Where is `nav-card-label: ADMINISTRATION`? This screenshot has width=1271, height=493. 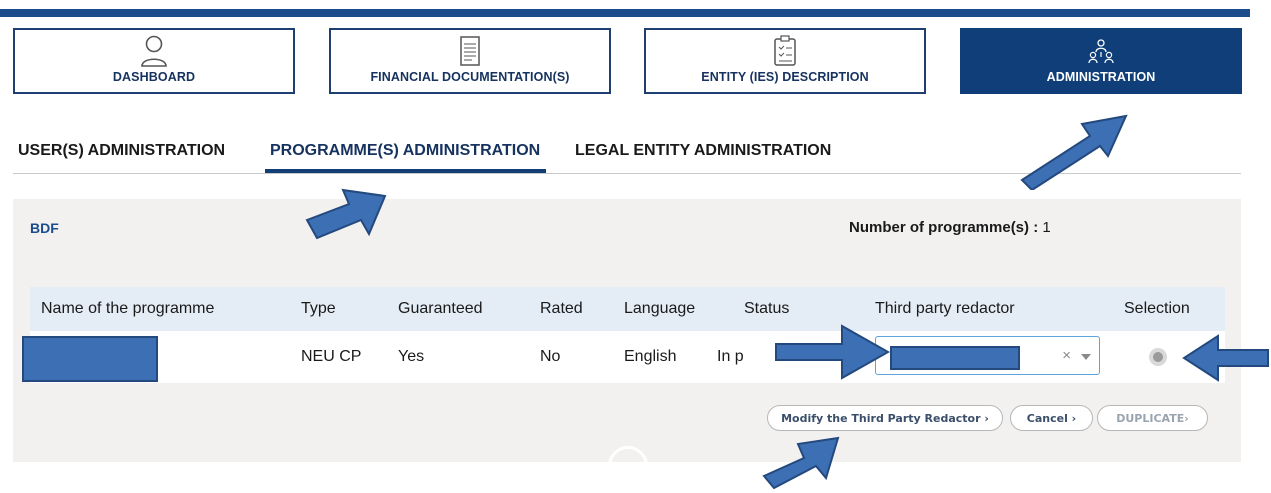 nav-card-label: ADMINISTRATION is located at coordinates (1101, 77).